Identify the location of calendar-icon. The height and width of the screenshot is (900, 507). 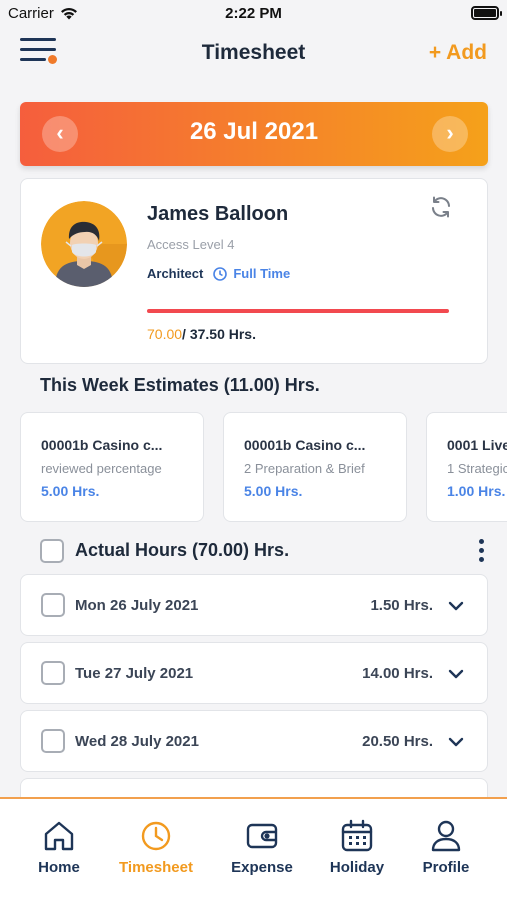
(357, 835).